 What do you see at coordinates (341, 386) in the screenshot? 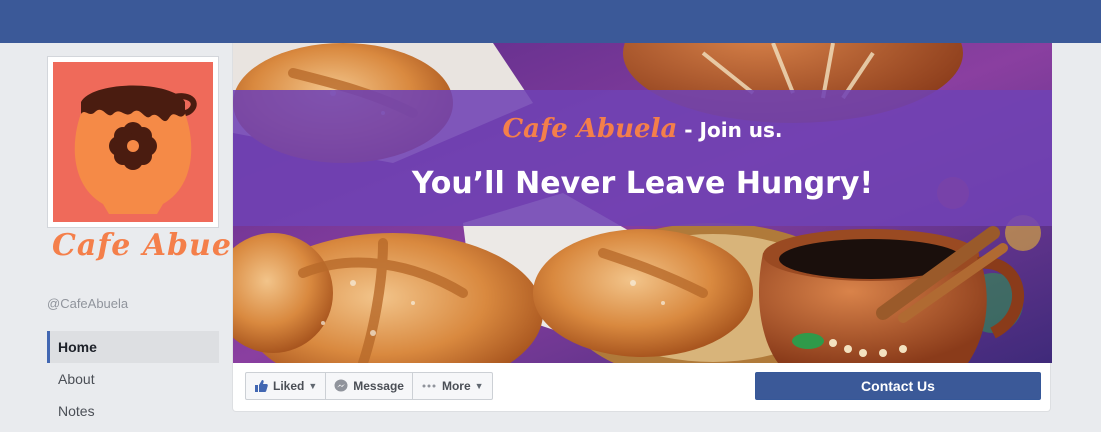
I see `messenger-icon` at bounding box center [341, 386].